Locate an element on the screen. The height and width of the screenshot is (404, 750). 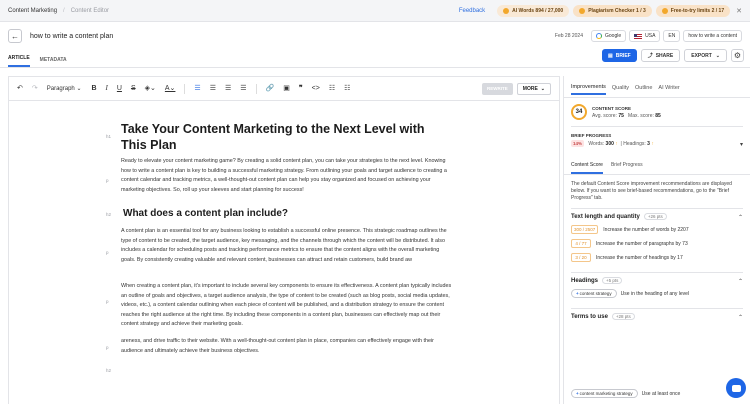
rewrite-button: REWRITE is located at coordinates (497, 88).